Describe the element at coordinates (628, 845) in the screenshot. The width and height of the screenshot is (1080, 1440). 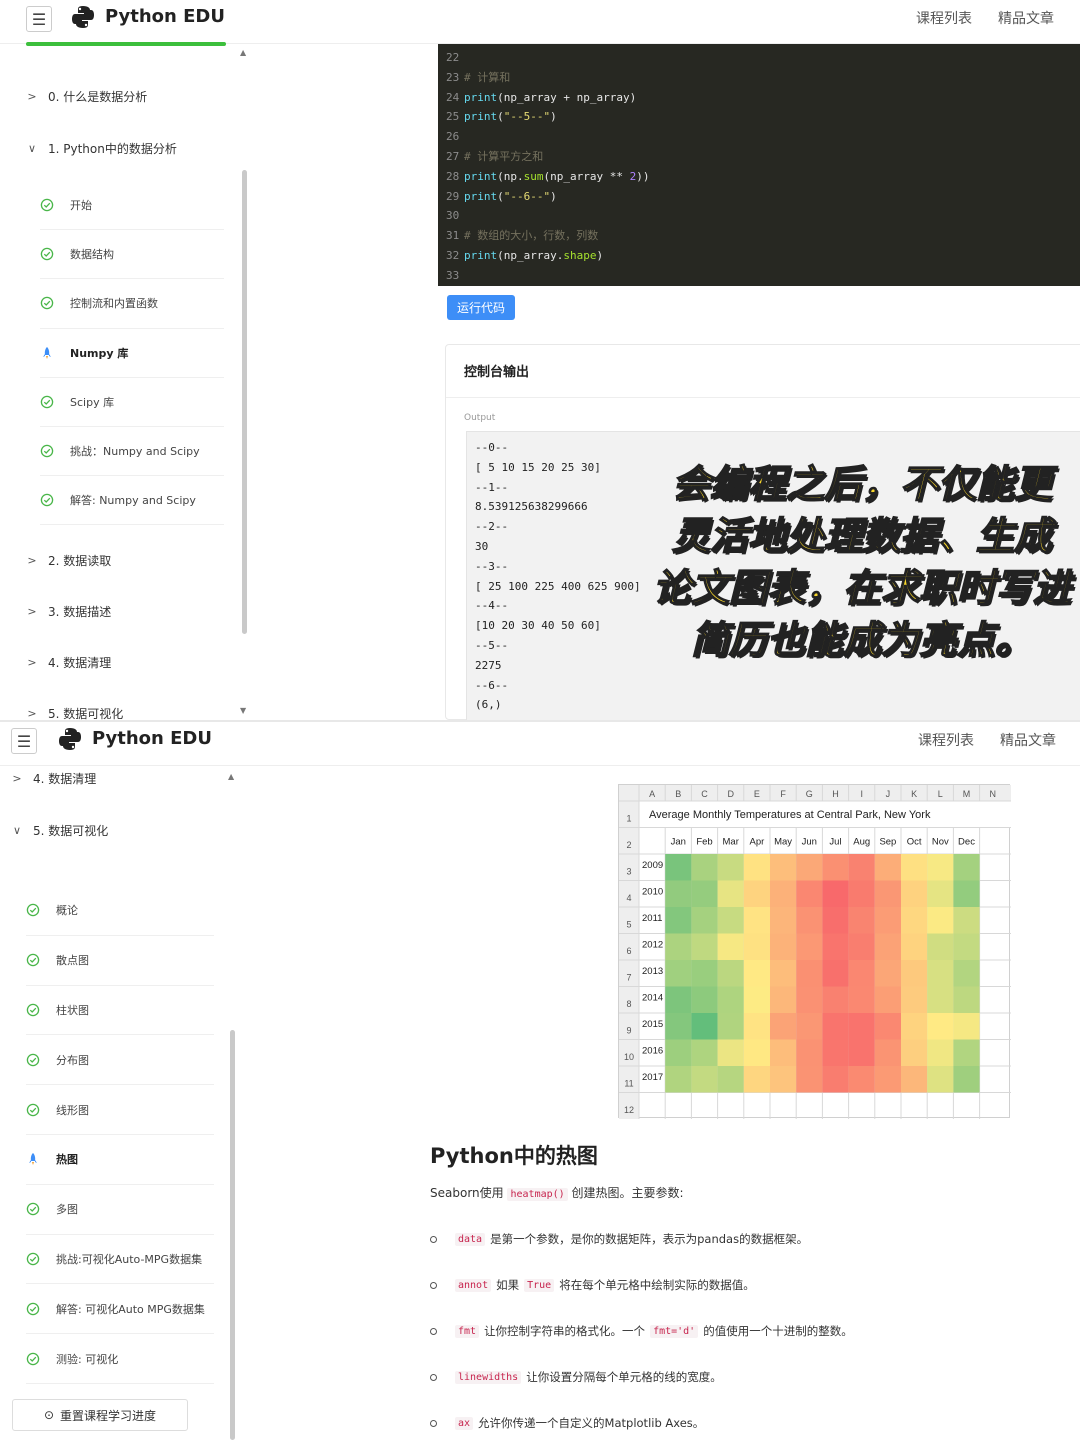
I see `row-number: 2` at that location.